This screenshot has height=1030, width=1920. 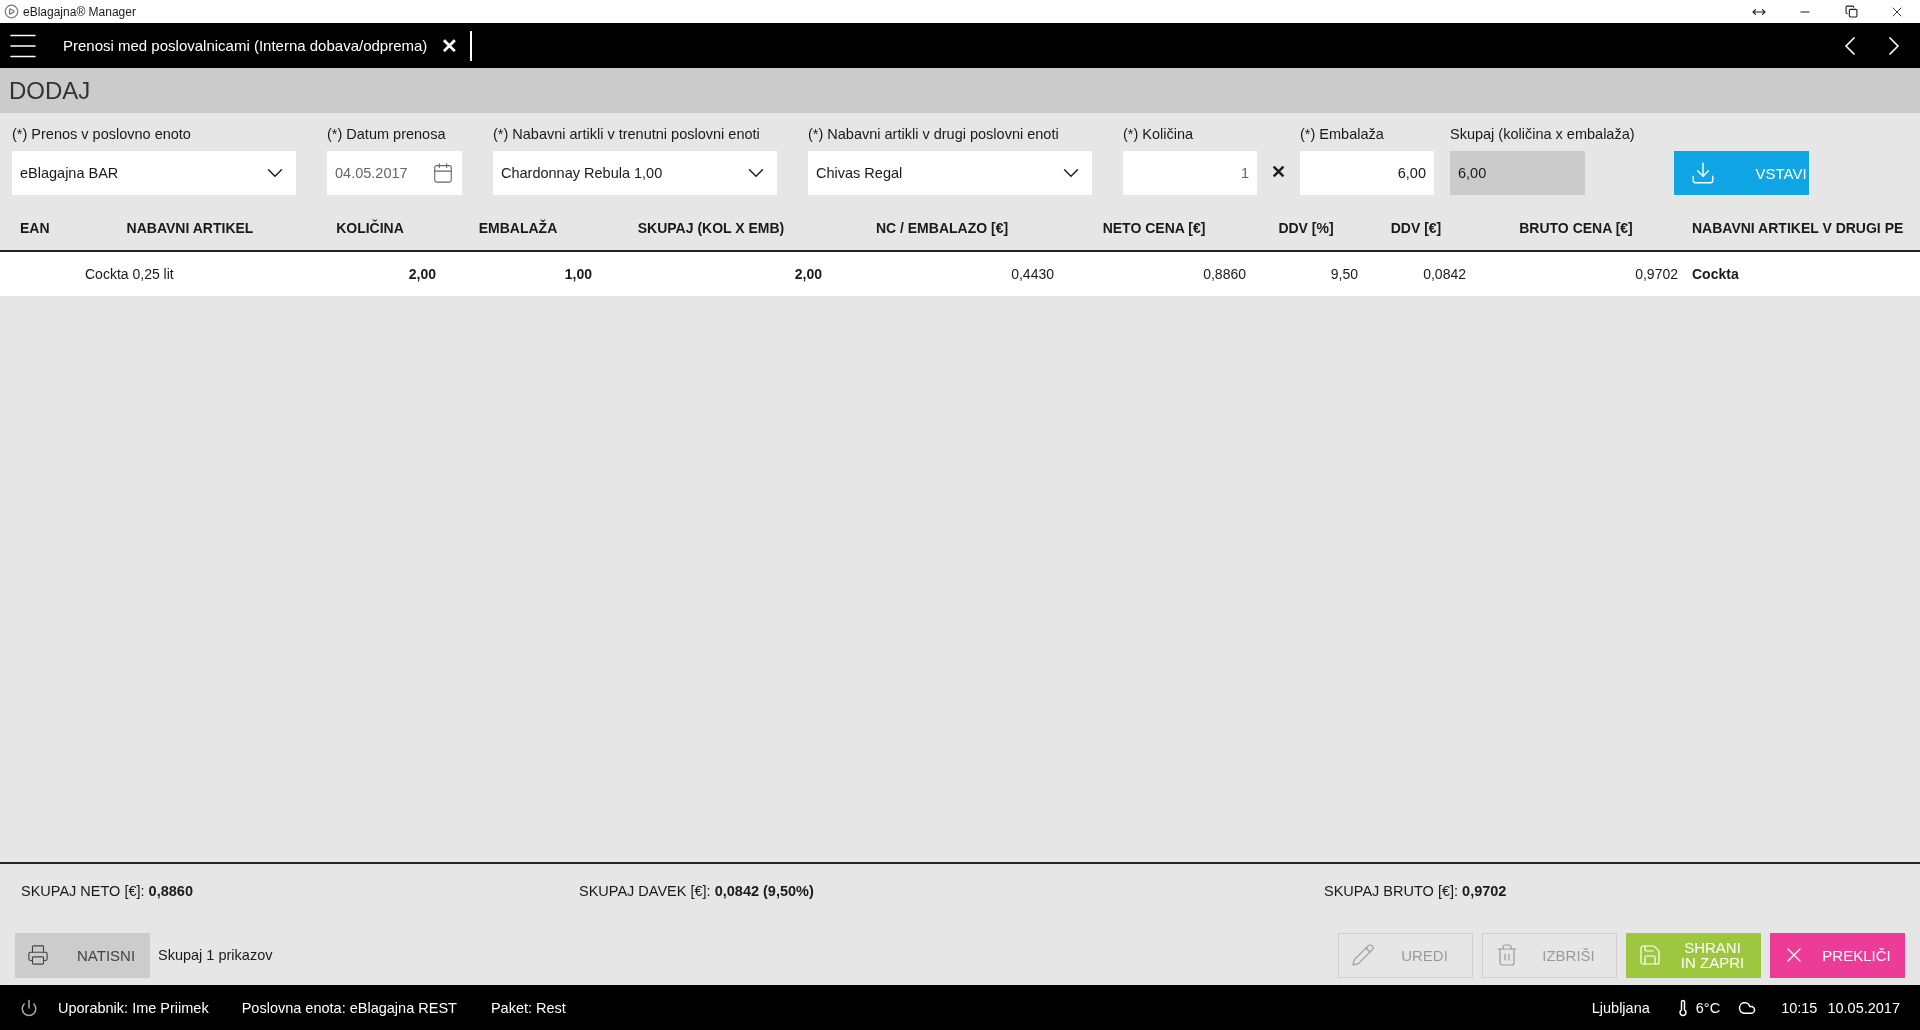 What do you see at coordinates (190, 227) in the screenshot?
I see `column-header: NABAVNI ARTIKEL` at bounding box center [190, 227].